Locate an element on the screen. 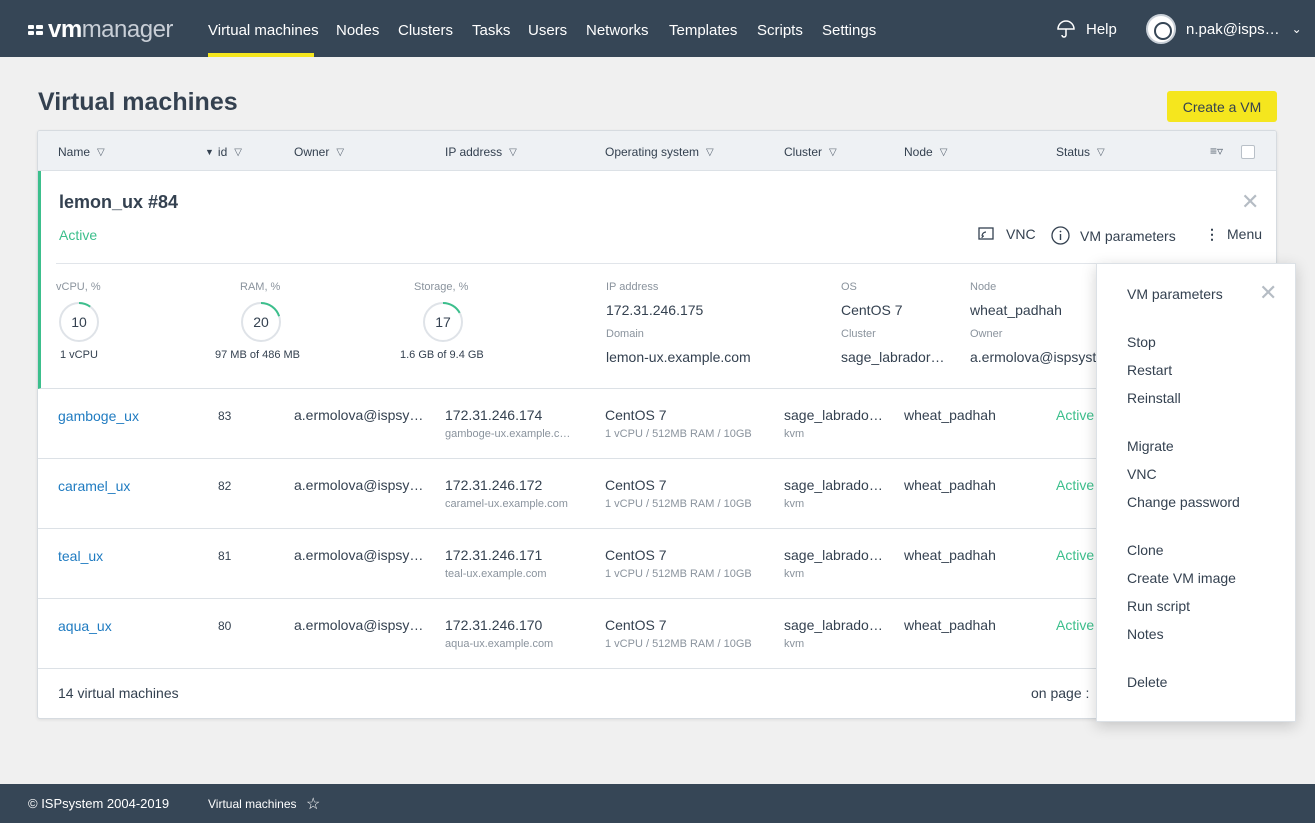 The width and height of the screenshot is (1315, 823). col-cluster: Cluster ▽ is located at coordinates (810, 152).